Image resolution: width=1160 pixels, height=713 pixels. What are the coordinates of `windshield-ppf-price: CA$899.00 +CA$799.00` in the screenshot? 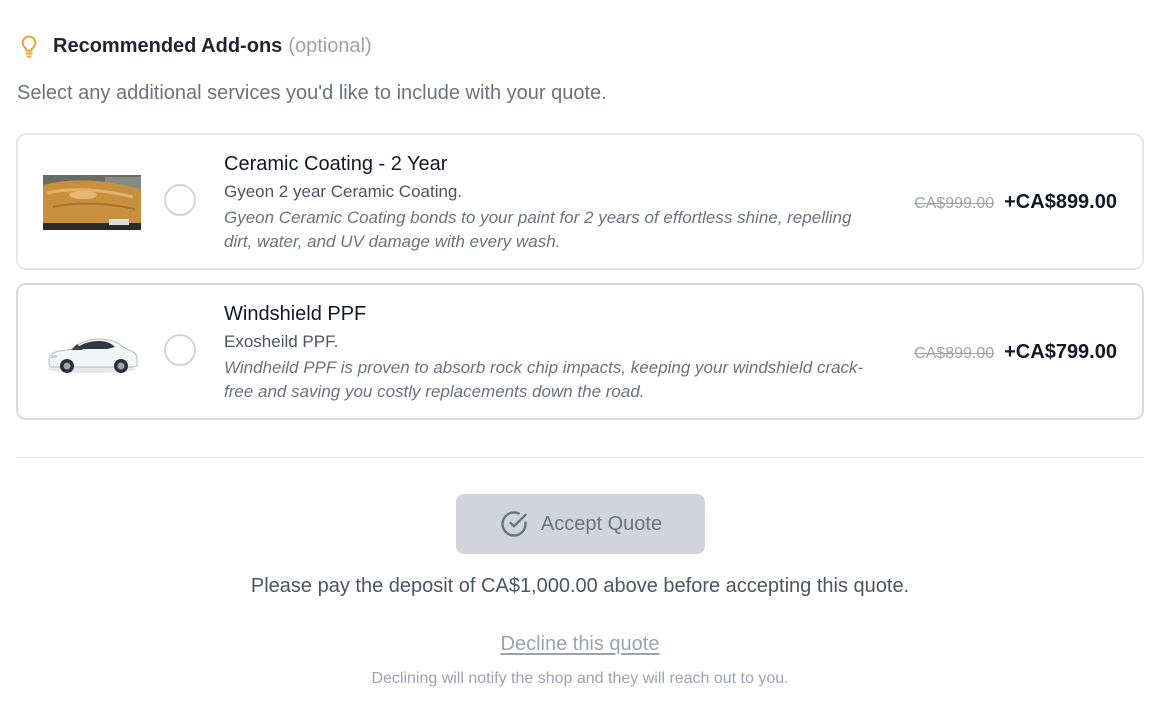 It's located at (1015, 352).